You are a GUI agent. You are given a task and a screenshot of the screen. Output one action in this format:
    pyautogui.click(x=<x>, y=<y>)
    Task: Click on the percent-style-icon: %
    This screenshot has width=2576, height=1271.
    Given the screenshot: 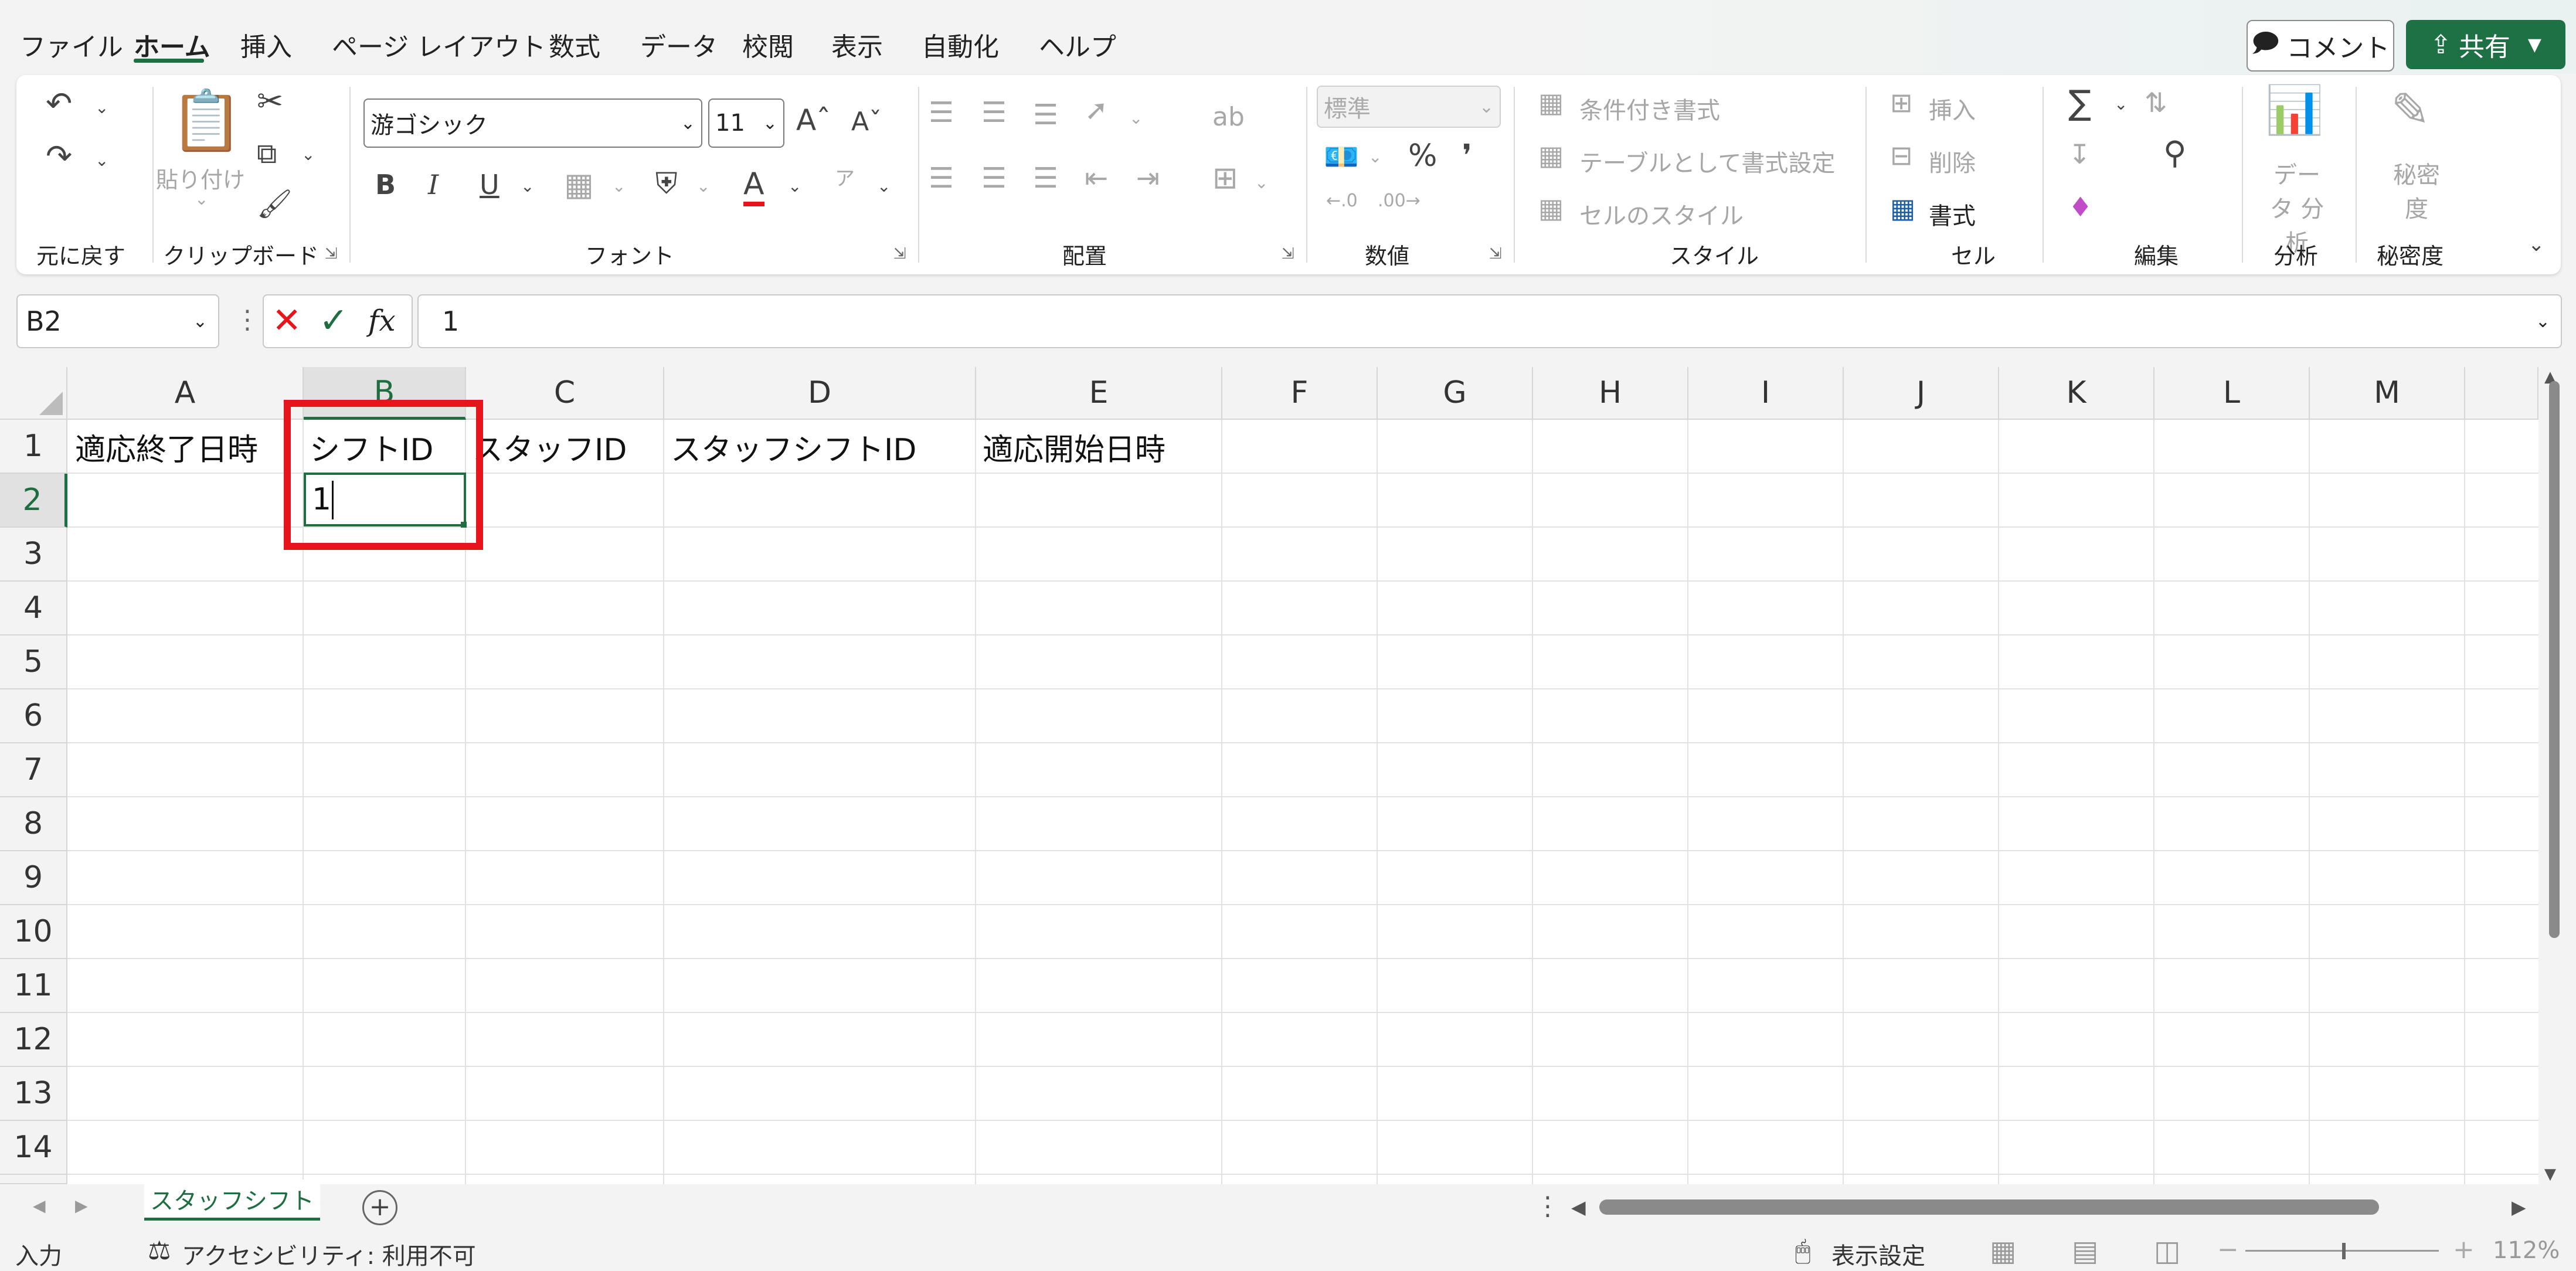 What is the action you would take?
    pyautogui.click(x=1422, y=156)
    